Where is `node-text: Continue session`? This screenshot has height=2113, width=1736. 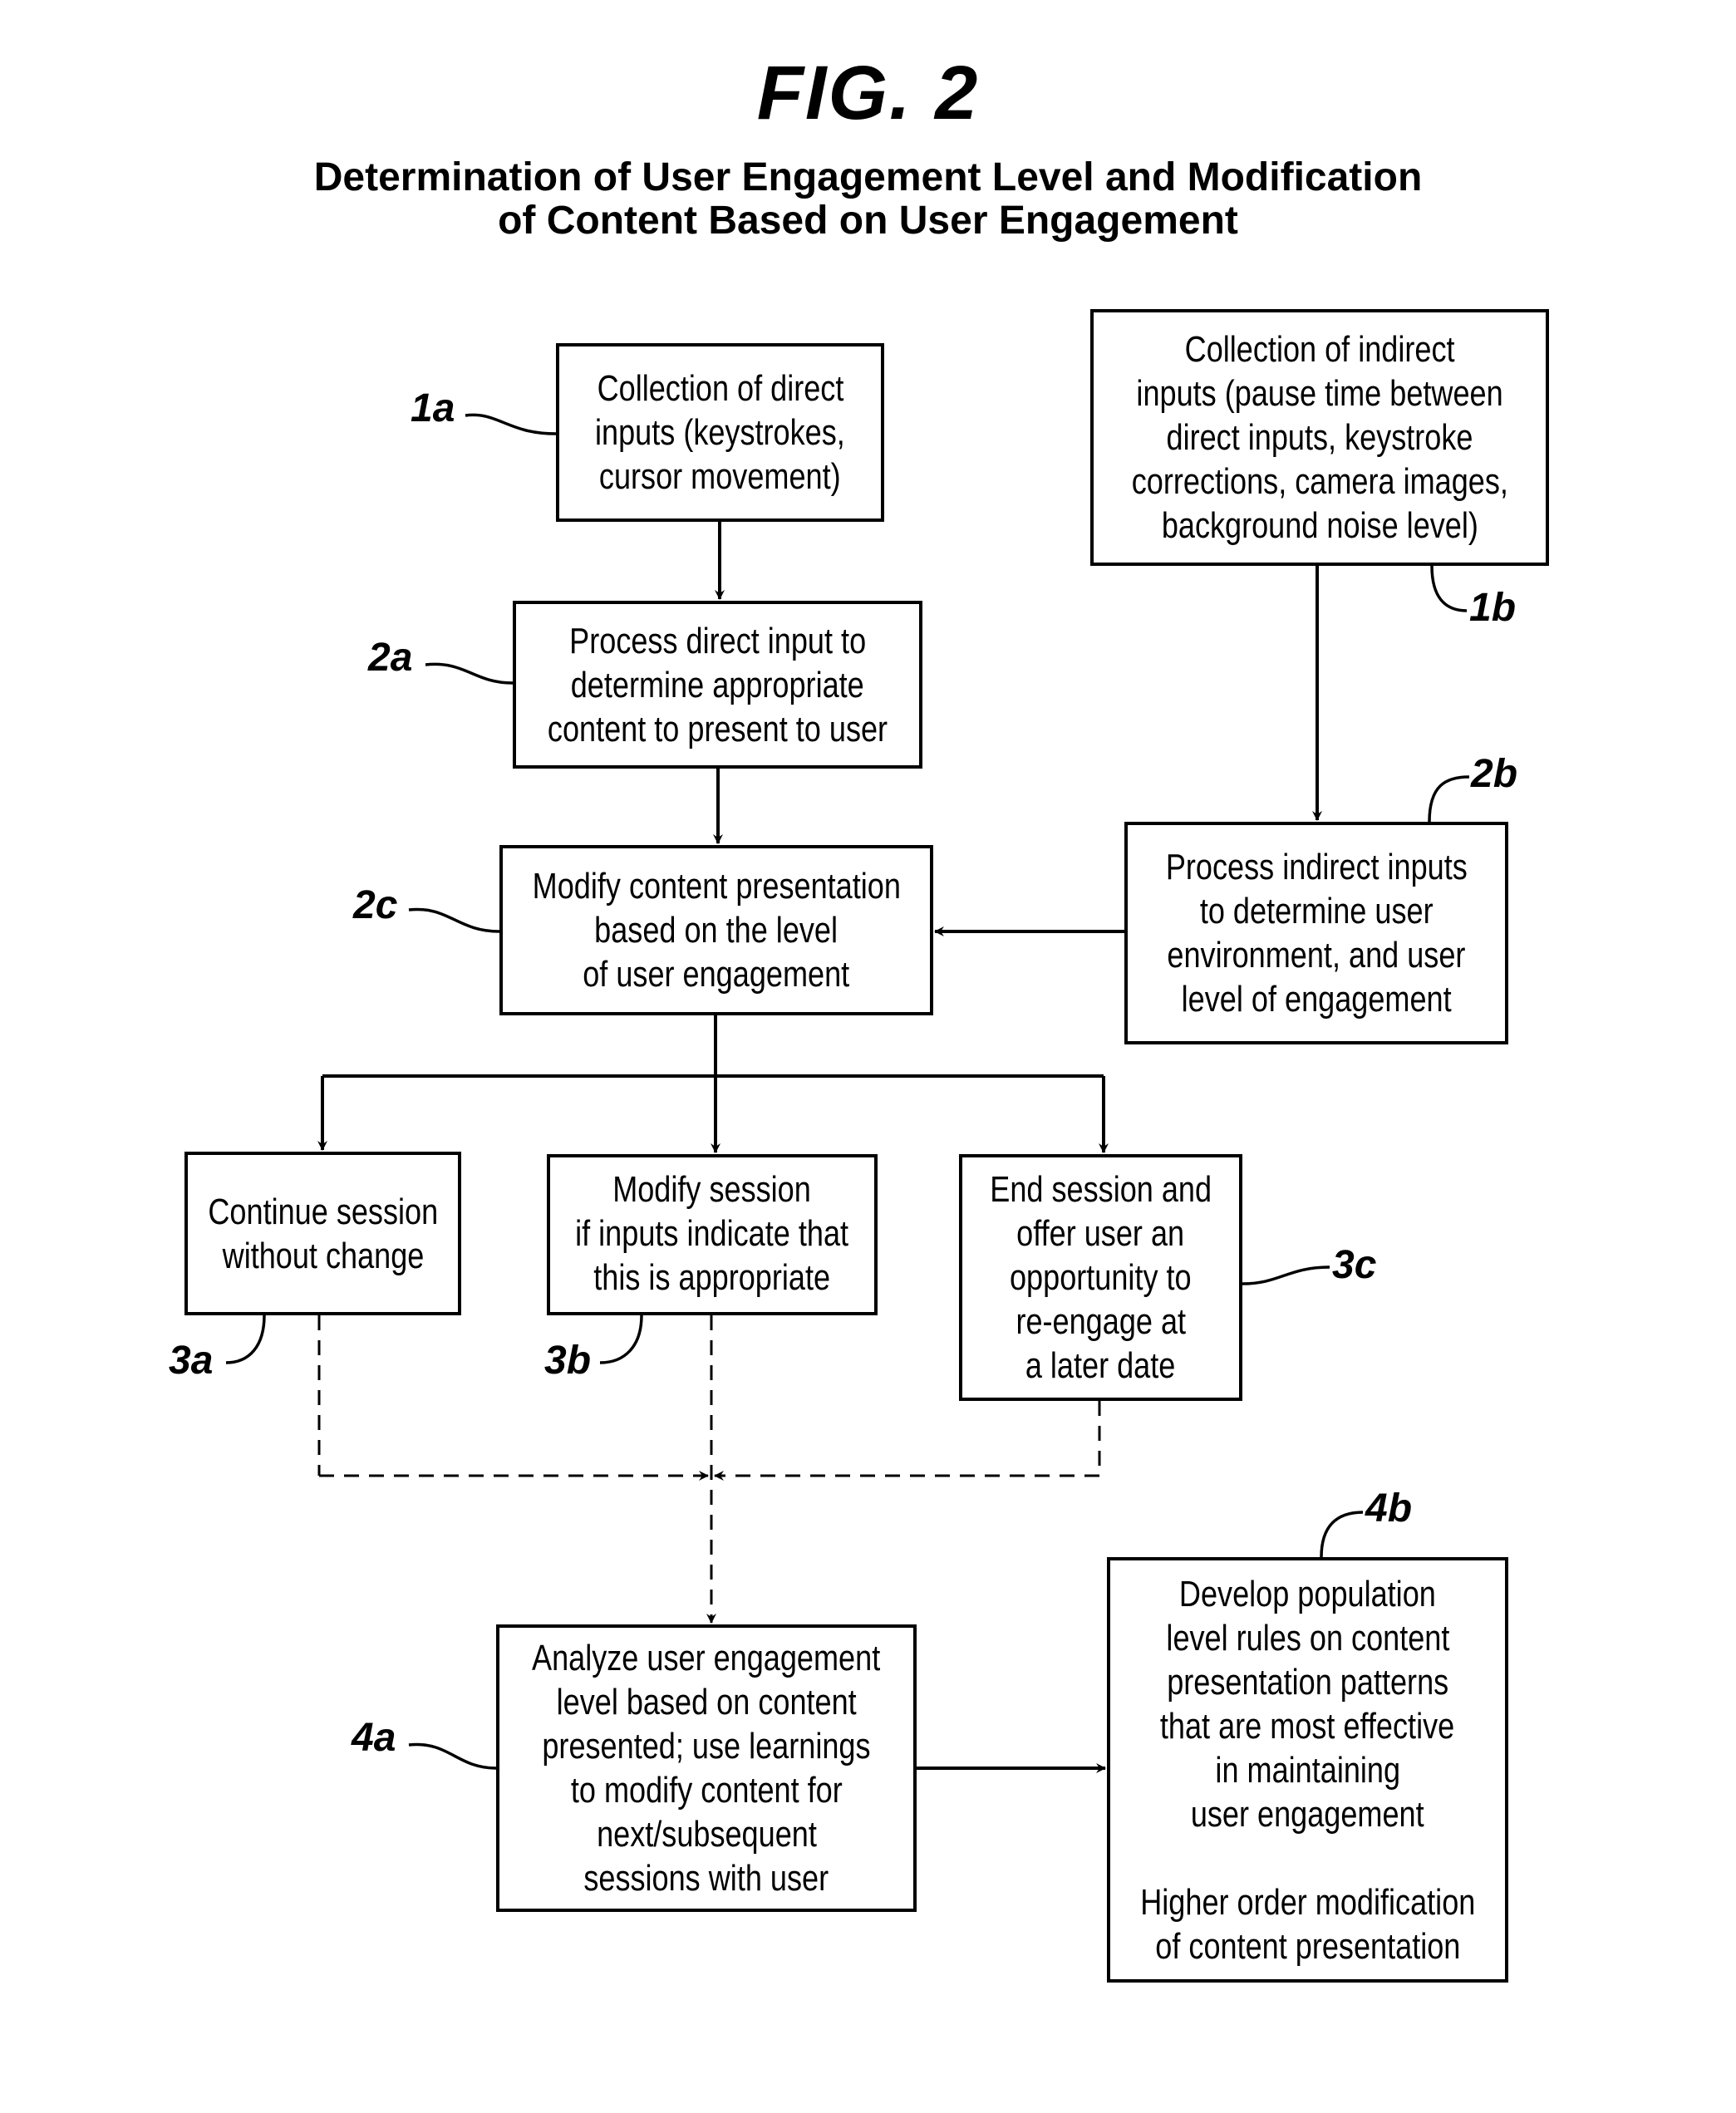 node-text: Continue session is located at coordinates (323, 1211).